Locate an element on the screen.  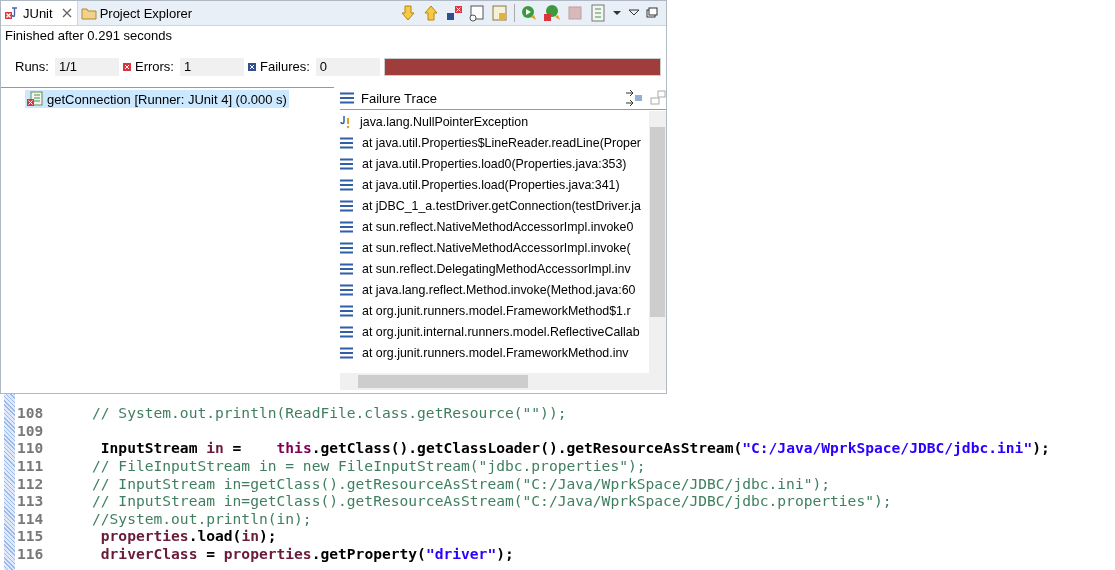
code-line: // System.out.println(ReadFile.class.getResource("")); is located at coordinates (329, 413).